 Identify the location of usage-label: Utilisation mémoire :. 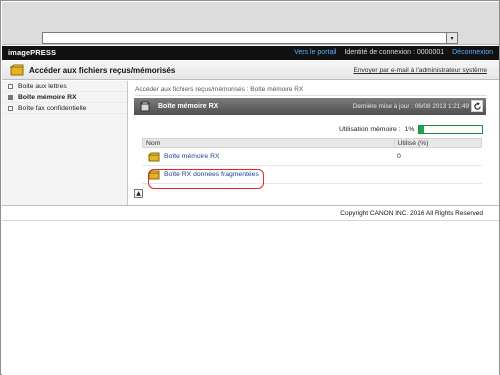
(370, 129).